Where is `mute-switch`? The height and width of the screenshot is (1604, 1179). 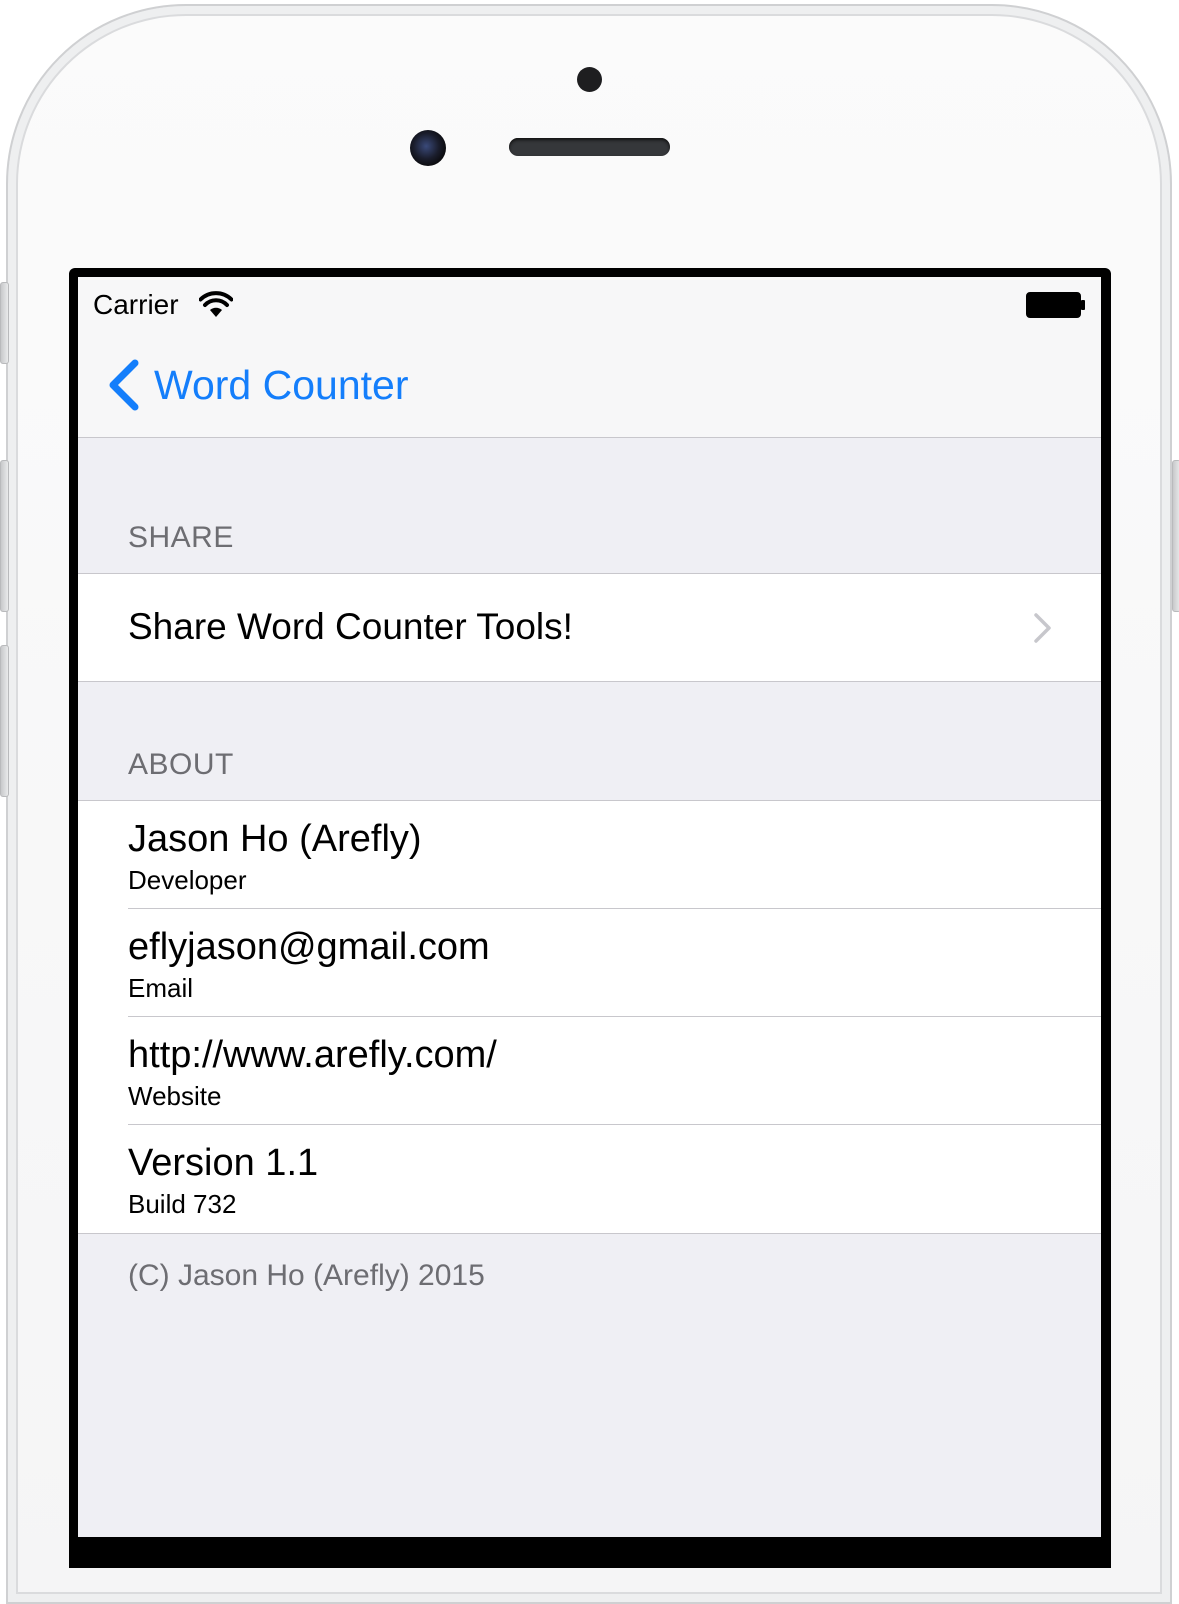
mute-switch is located at coordinates (4, 323).